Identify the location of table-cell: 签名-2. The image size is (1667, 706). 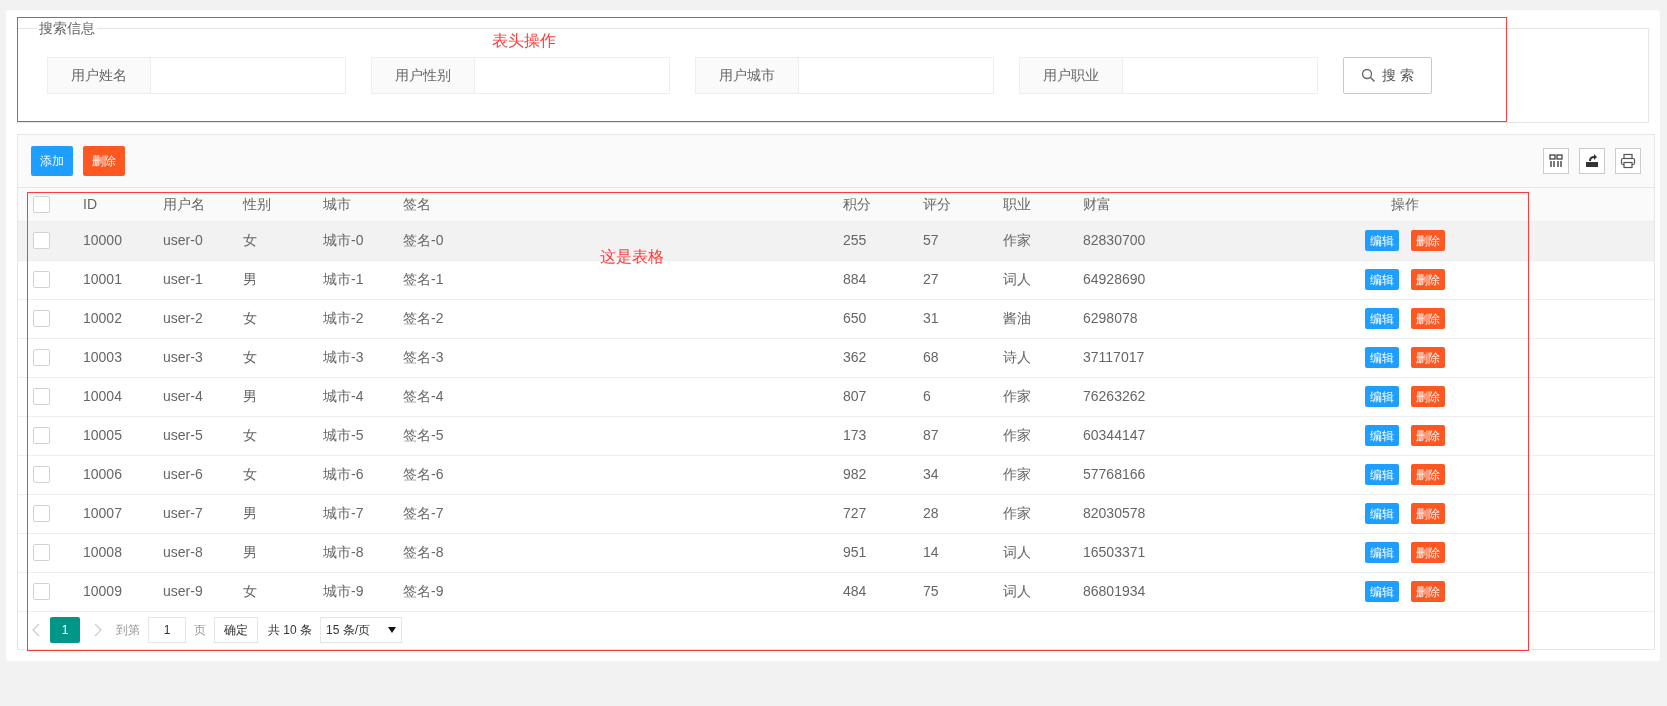
(423, 318).